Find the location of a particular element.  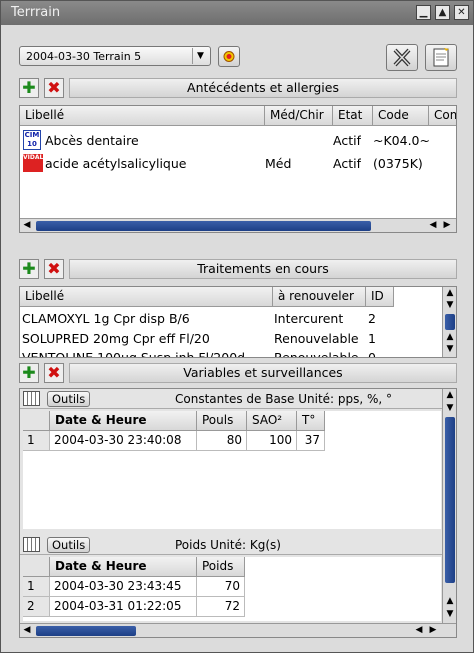

column-header-medchir: Méd/Chir is located at coordinates (299, 116).